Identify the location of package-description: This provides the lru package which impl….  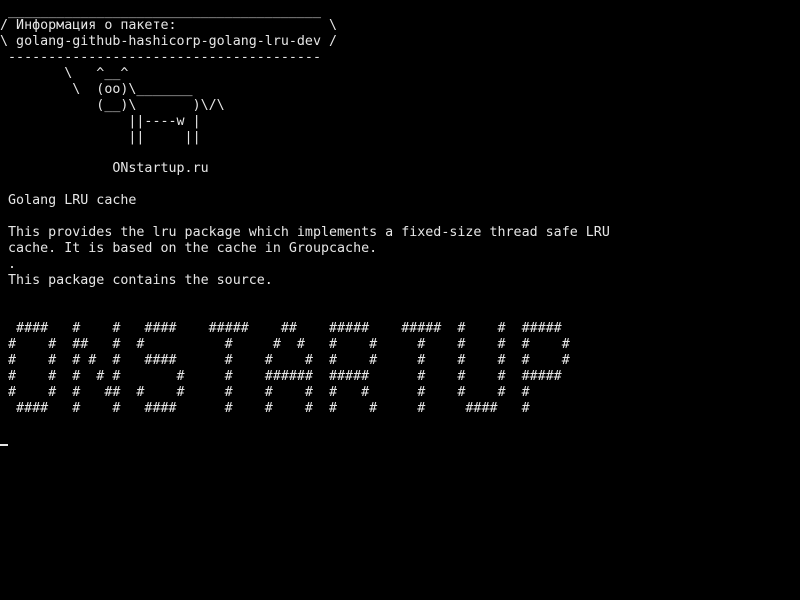
(305, 232).